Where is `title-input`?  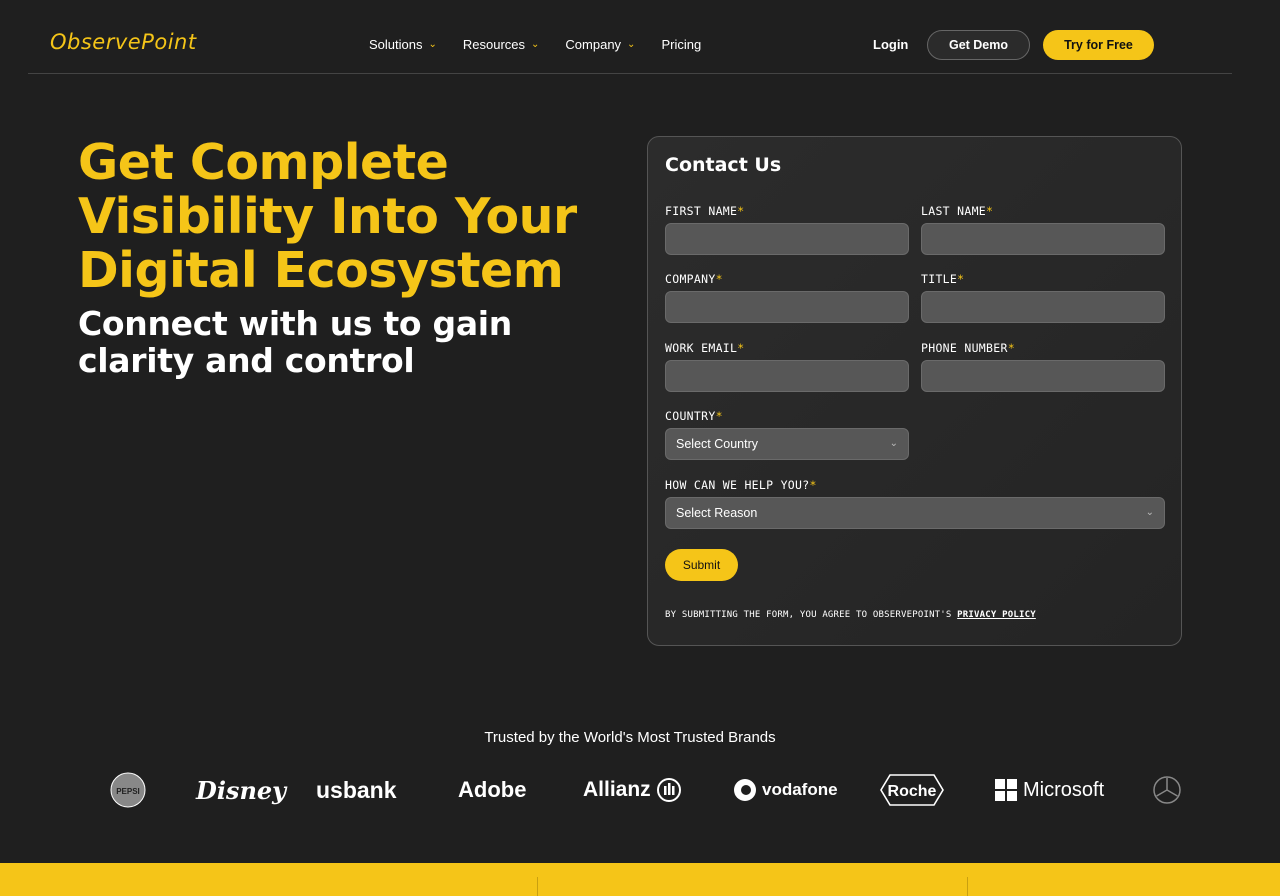 title-input is located at coordinates (1043, 307).